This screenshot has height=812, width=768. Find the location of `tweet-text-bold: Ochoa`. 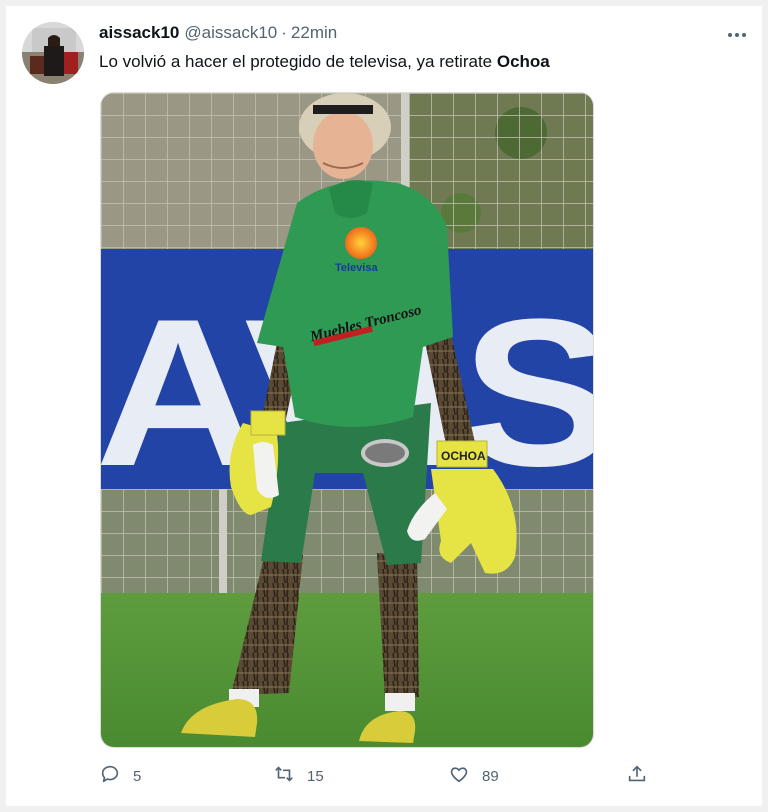

tweet-text-bold: Ochoa is located at coordinates (523, 61).